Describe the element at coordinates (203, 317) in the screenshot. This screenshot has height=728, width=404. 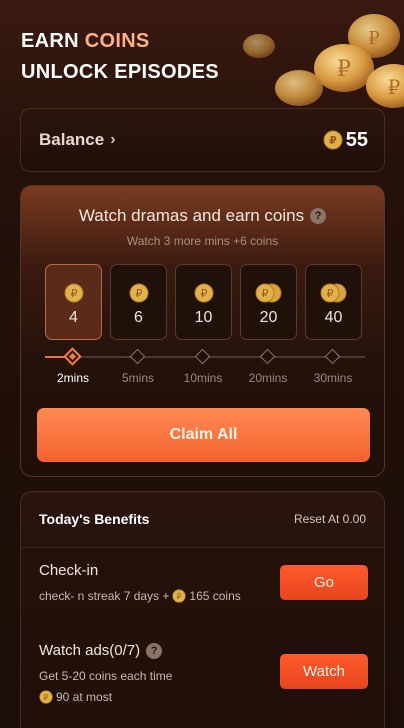
I see `tier-value: 10` at that location.